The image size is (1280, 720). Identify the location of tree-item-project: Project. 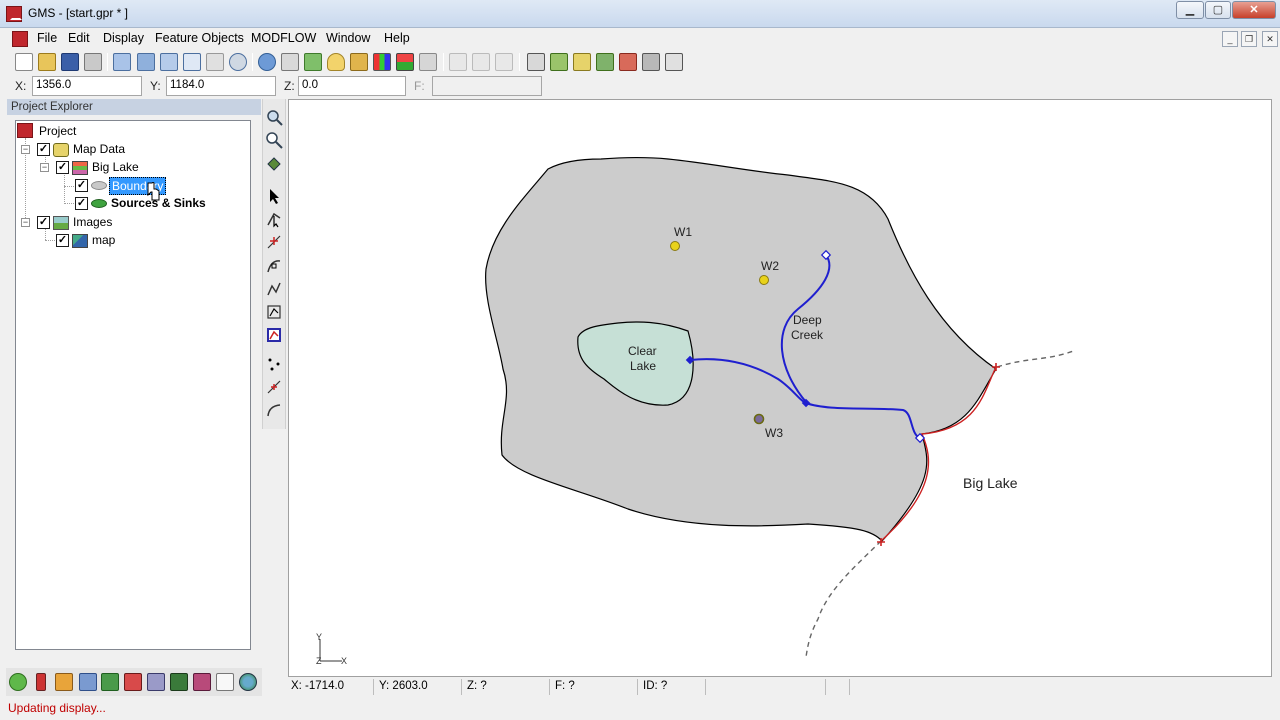
(57, 131).